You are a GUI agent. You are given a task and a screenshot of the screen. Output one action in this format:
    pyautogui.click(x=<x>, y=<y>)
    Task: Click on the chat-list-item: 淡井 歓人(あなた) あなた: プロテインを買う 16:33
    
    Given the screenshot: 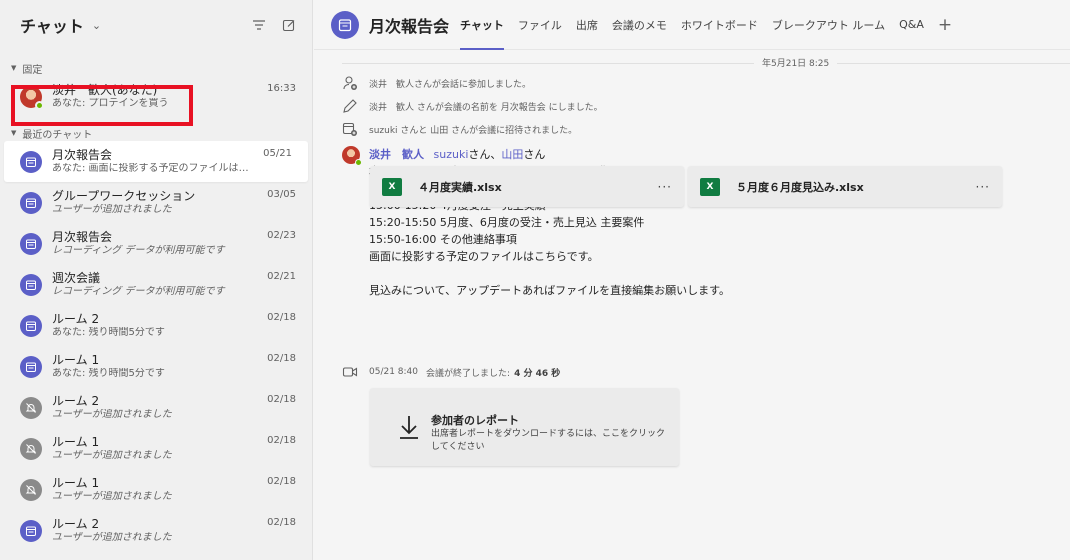 What is the action you would take?
    pyautogui.click(x=156, y=96)
    